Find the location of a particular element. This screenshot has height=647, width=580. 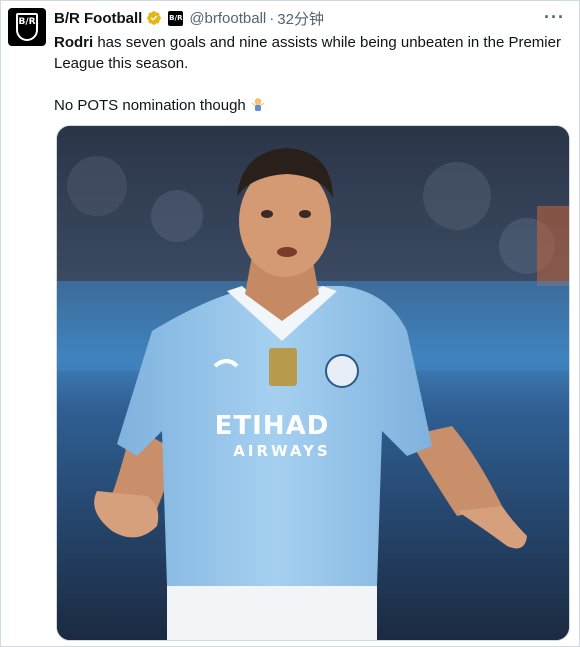

verified-gold-badge-icon is located at coordinates (154, 18).